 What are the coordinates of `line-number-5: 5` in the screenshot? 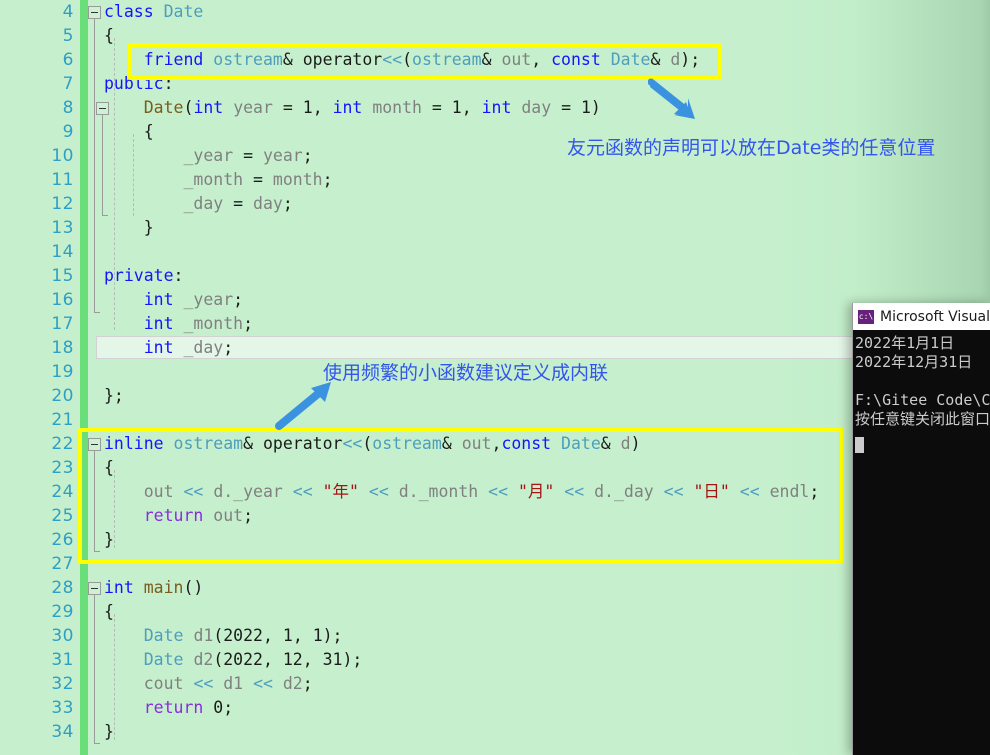 It's located at (68, 36).